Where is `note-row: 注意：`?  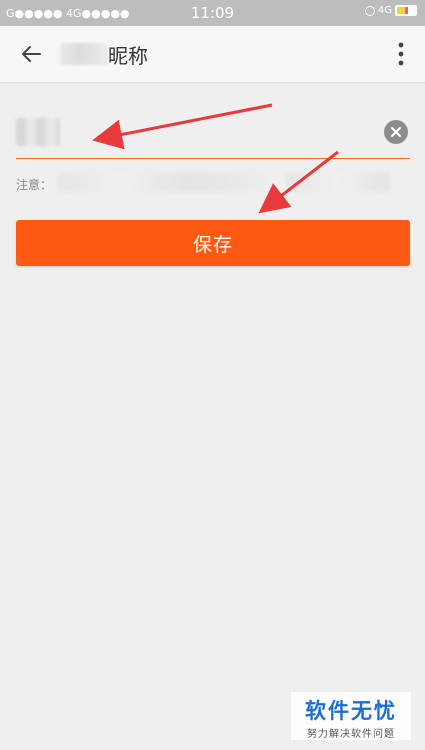
note-row: 注意： is located at coordinates (213, 183).